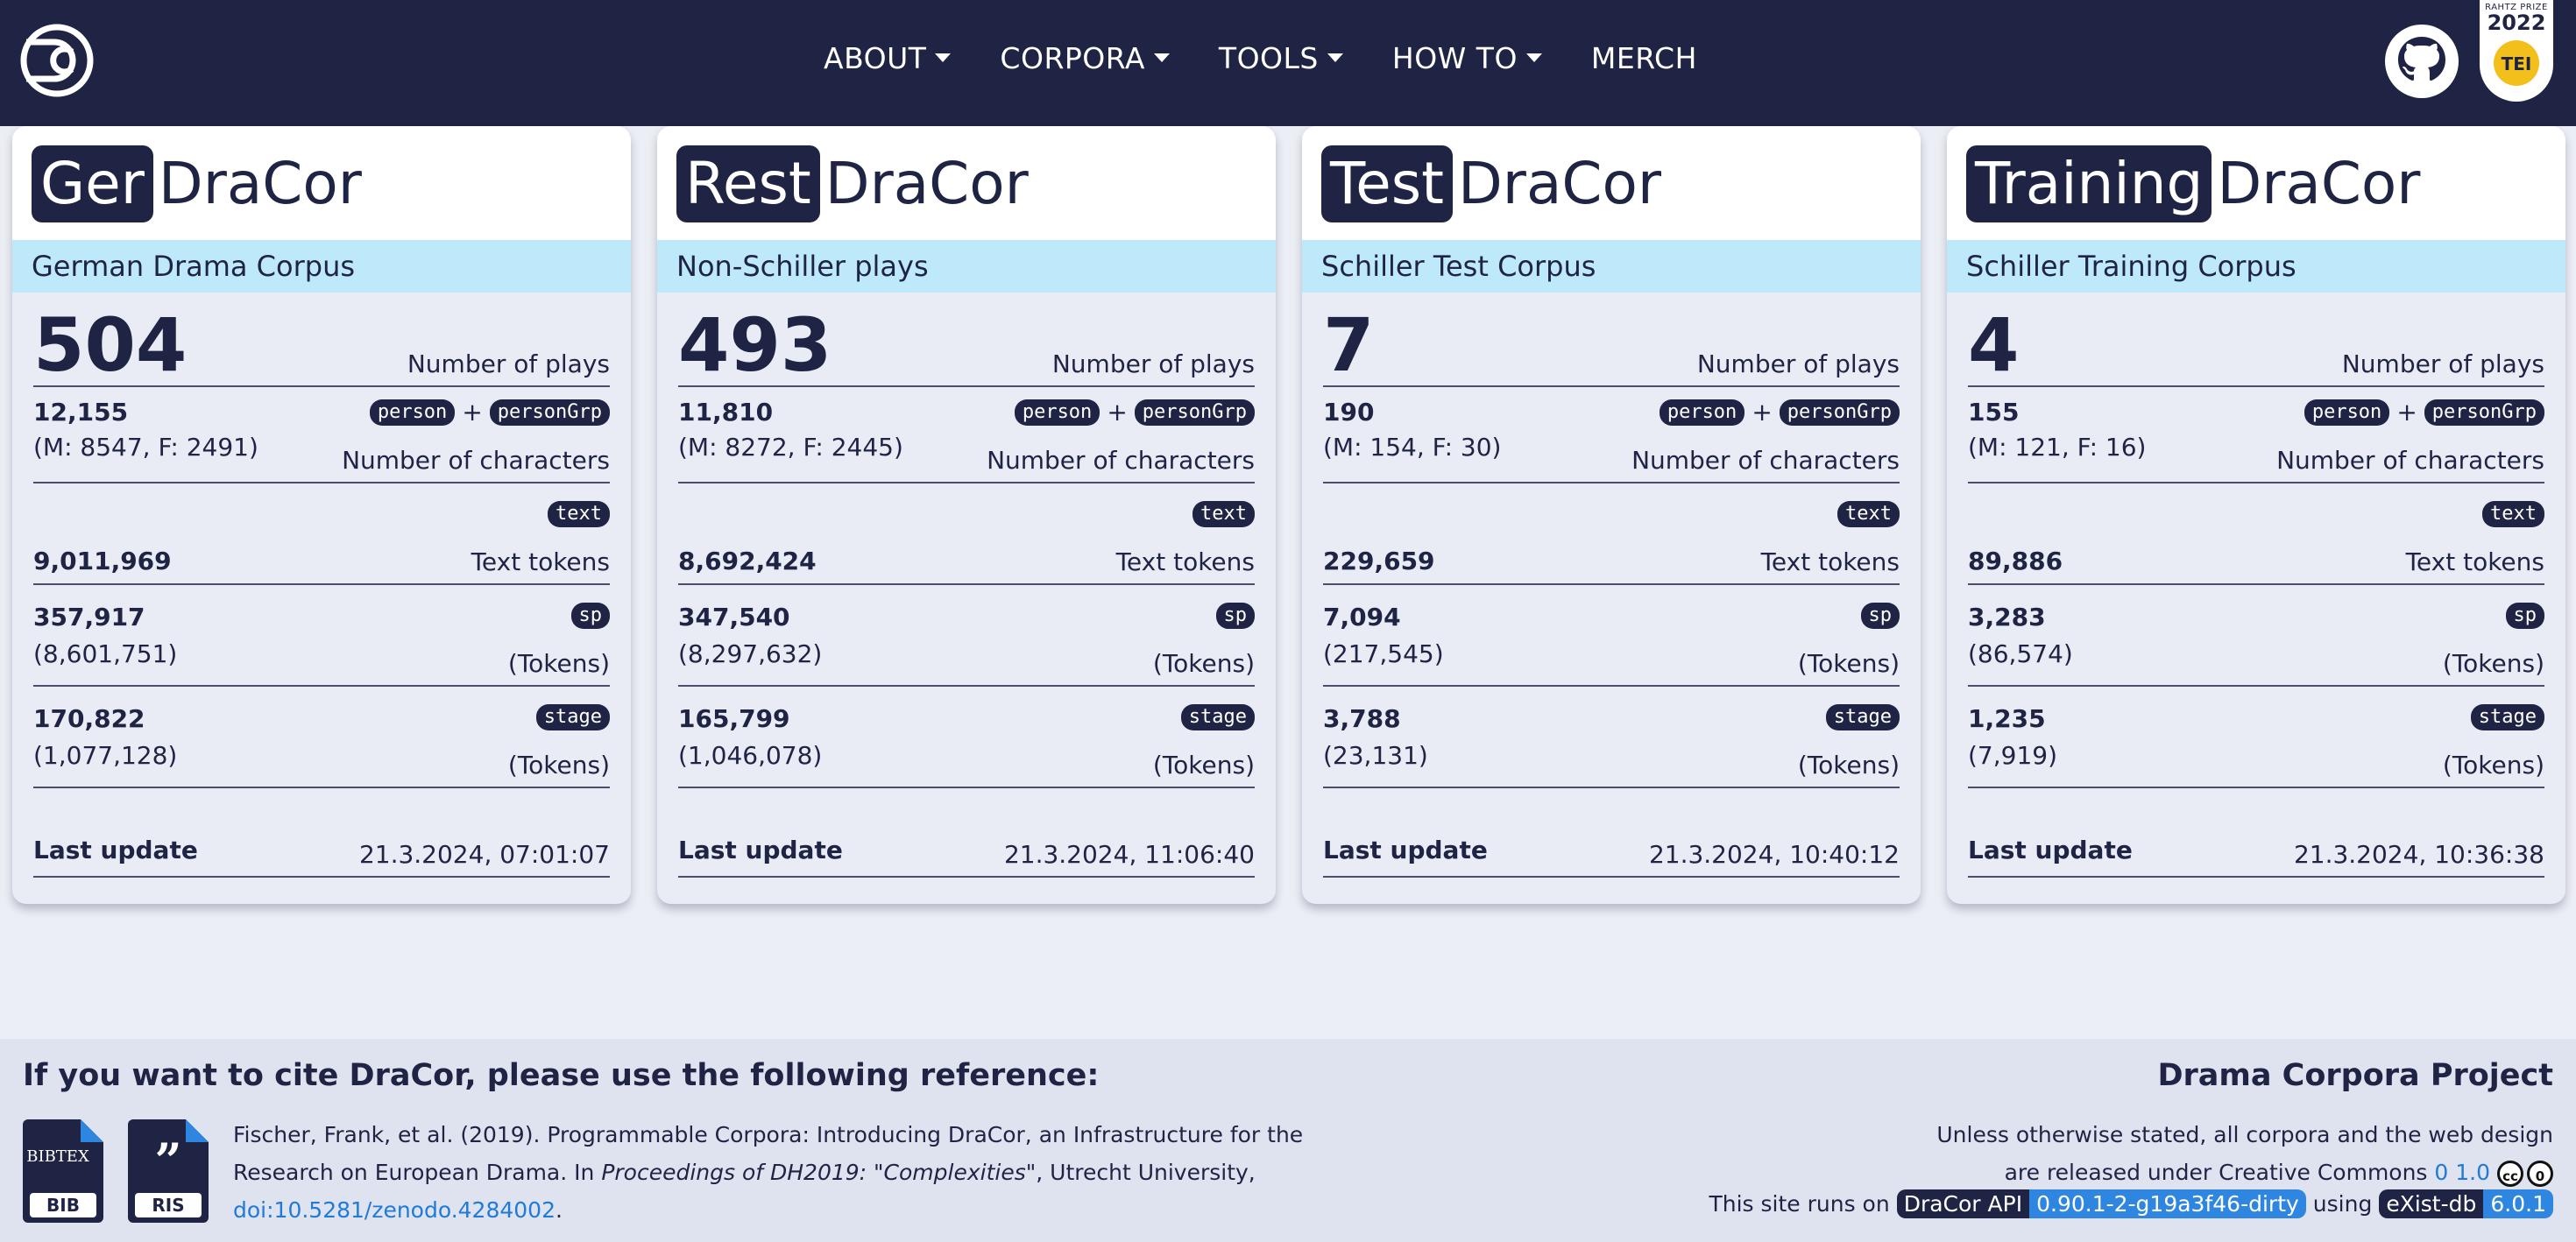 The height and width of the screenshot is (1242, 2576). I want to click on cc-icon: cc, so click(2510, 1174).